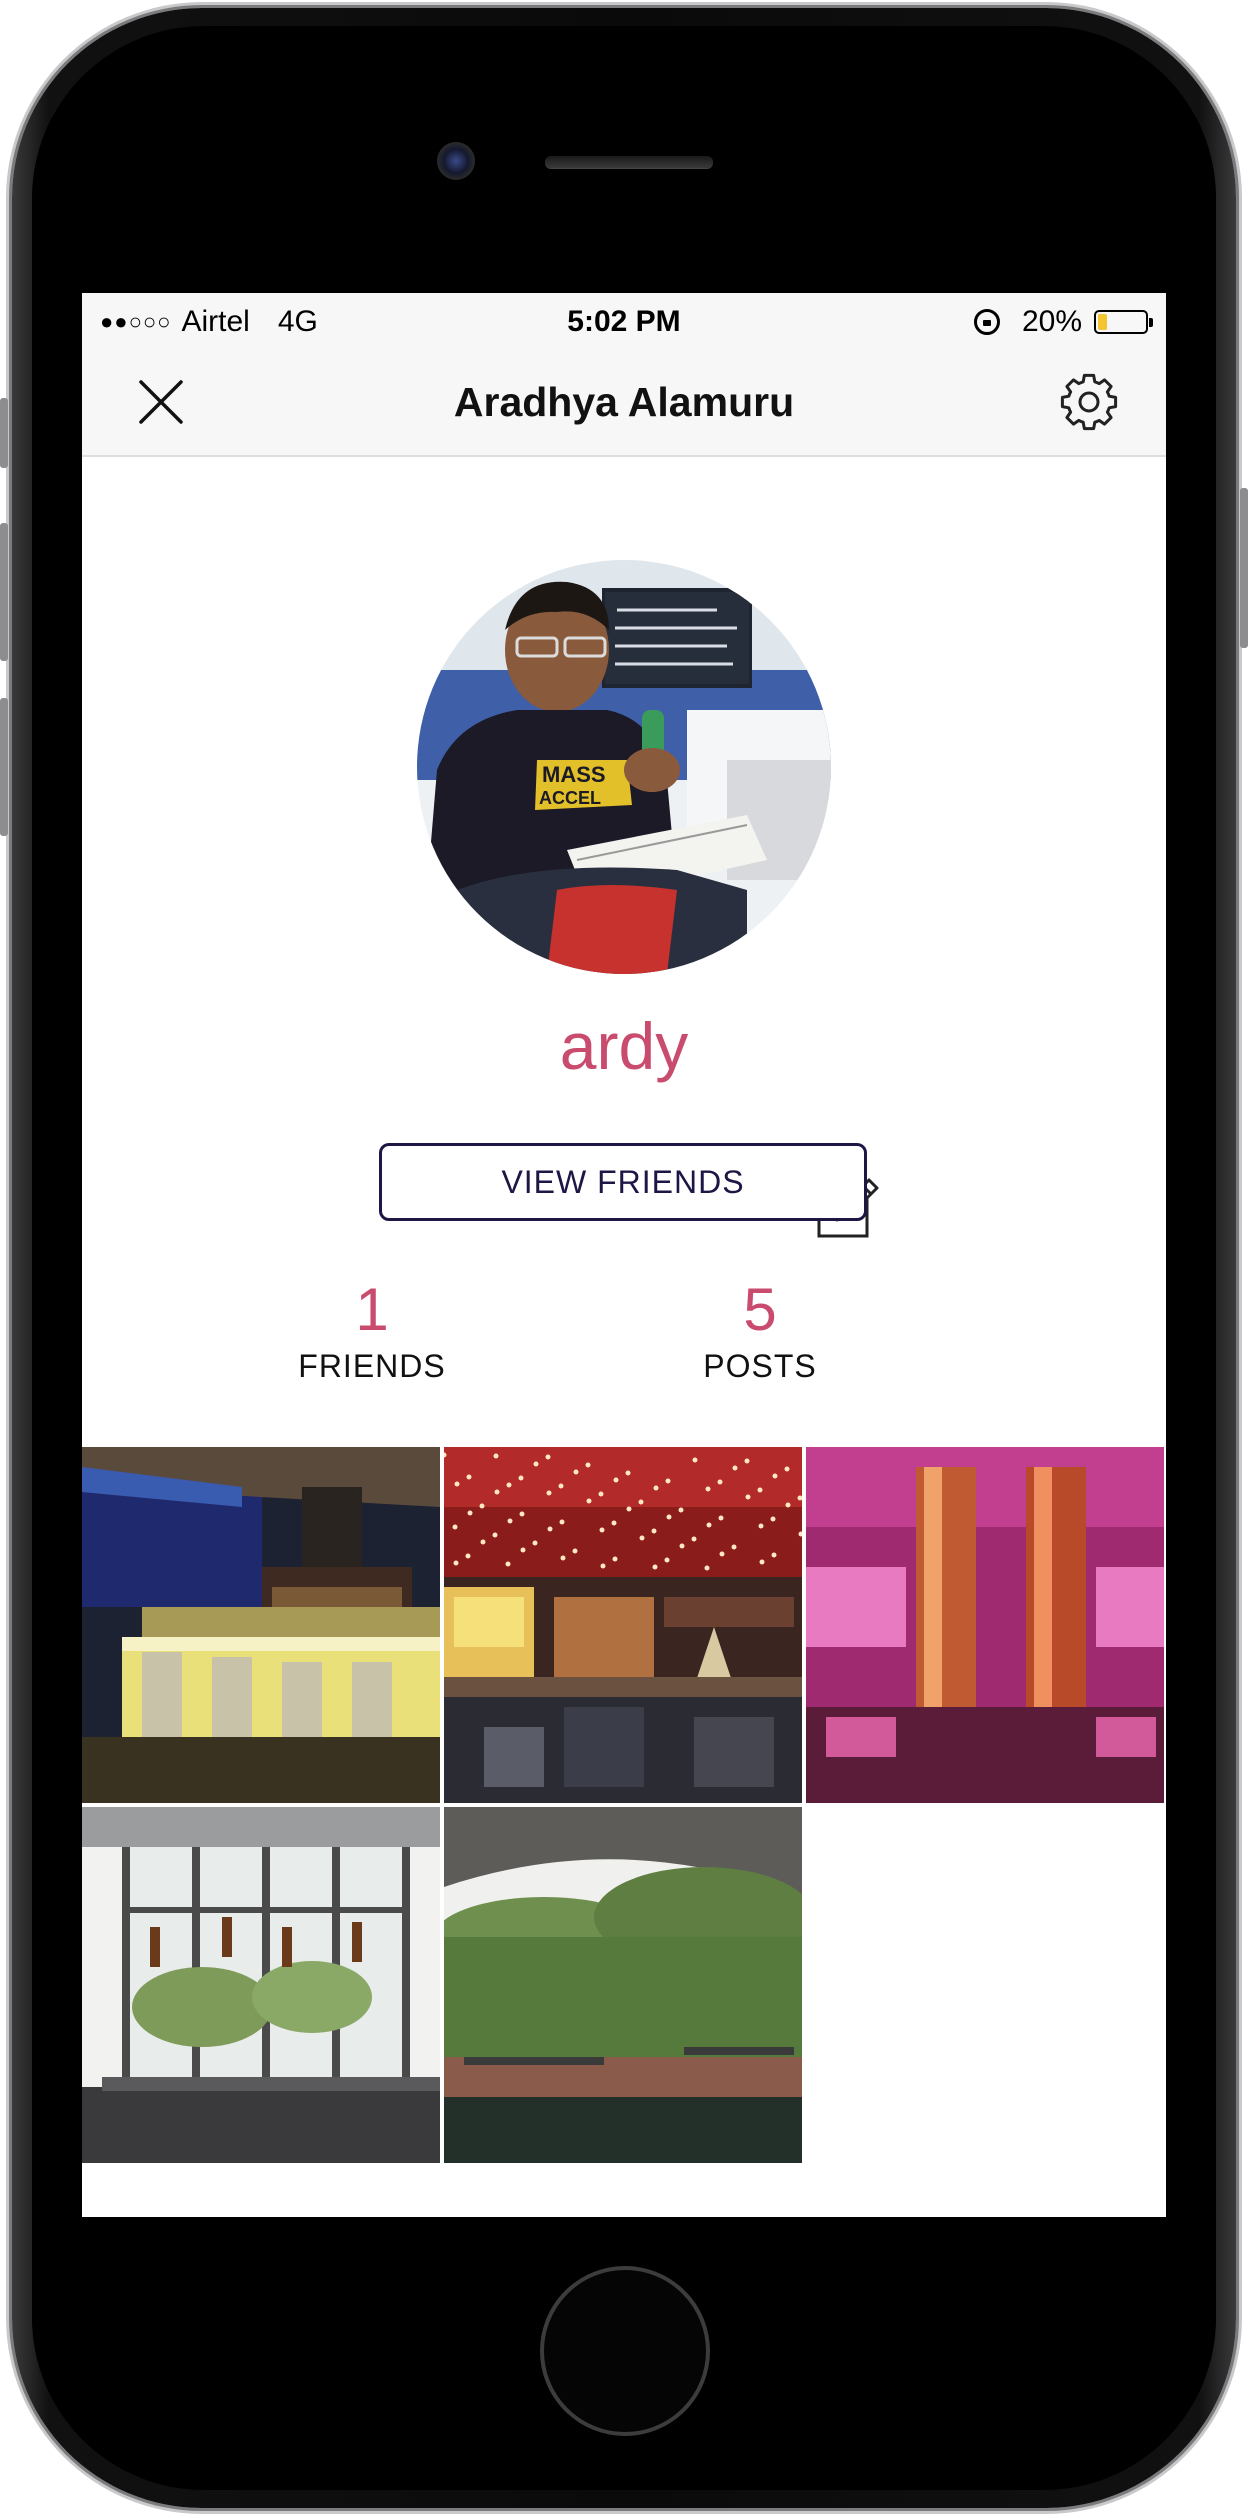 The width and height of the screenshot is (1248, 2518). What do you see at coordinates (570, 798) in the screenshot?
I see `svg-text: ACCEL` at bounding box center [570, 798].